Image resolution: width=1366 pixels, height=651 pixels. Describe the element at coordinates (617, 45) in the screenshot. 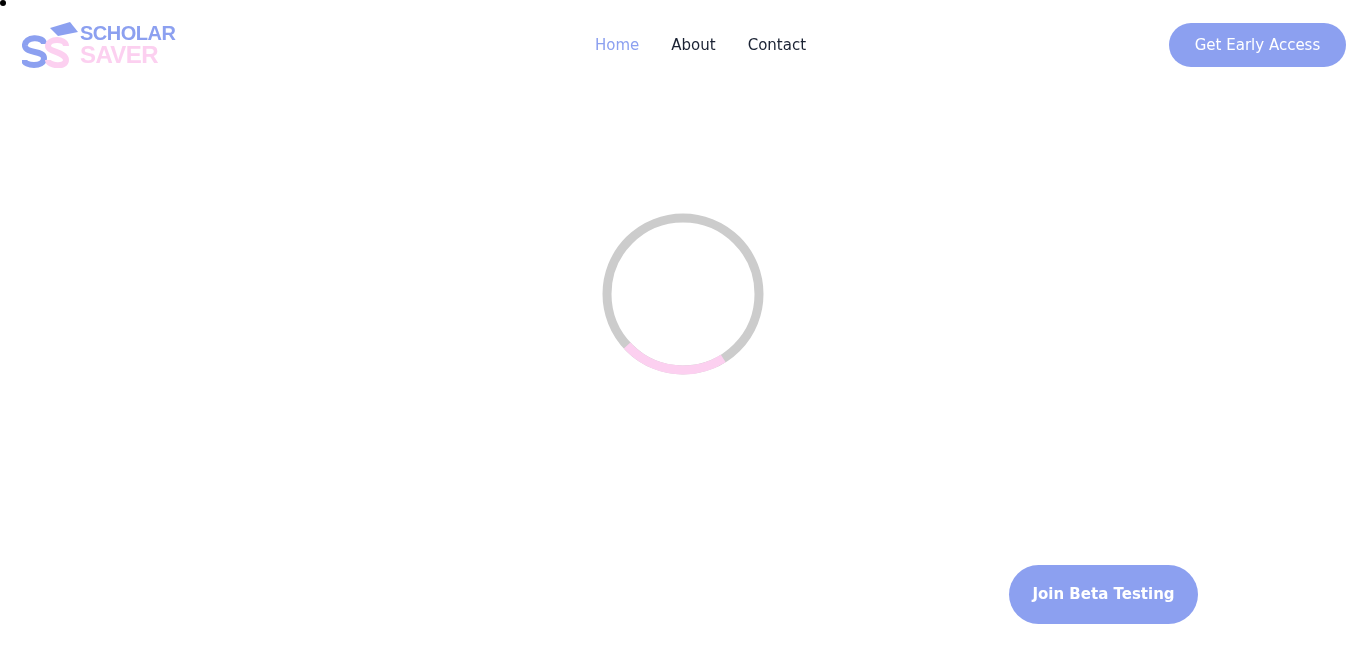

I see `nav-link: Home` at that location.